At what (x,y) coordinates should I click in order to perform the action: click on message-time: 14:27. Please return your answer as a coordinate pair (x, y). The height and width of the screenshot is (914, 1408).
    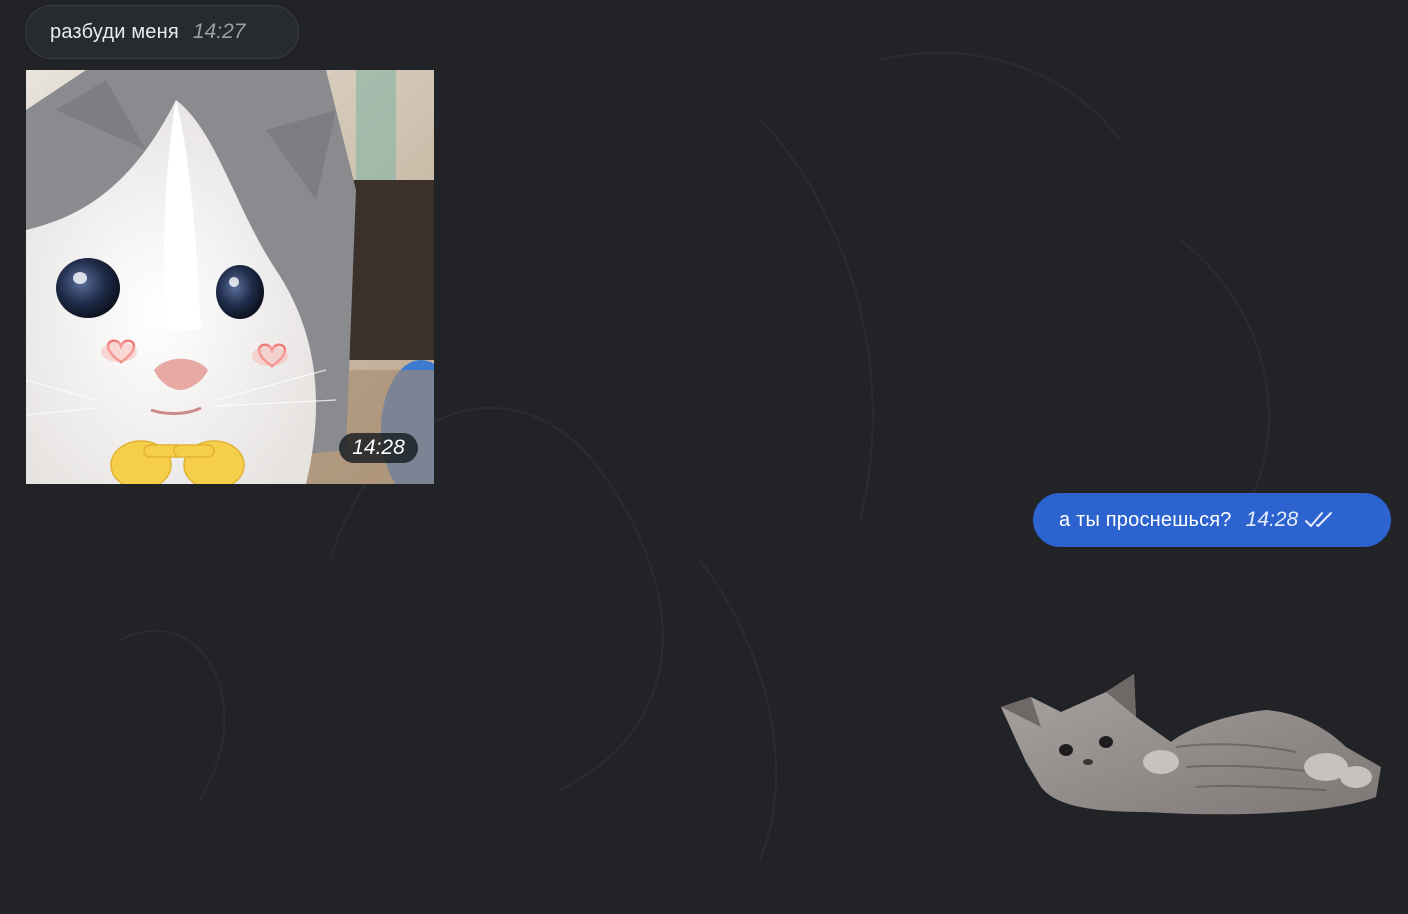
    Looking at the image, I should click on (219, 31).